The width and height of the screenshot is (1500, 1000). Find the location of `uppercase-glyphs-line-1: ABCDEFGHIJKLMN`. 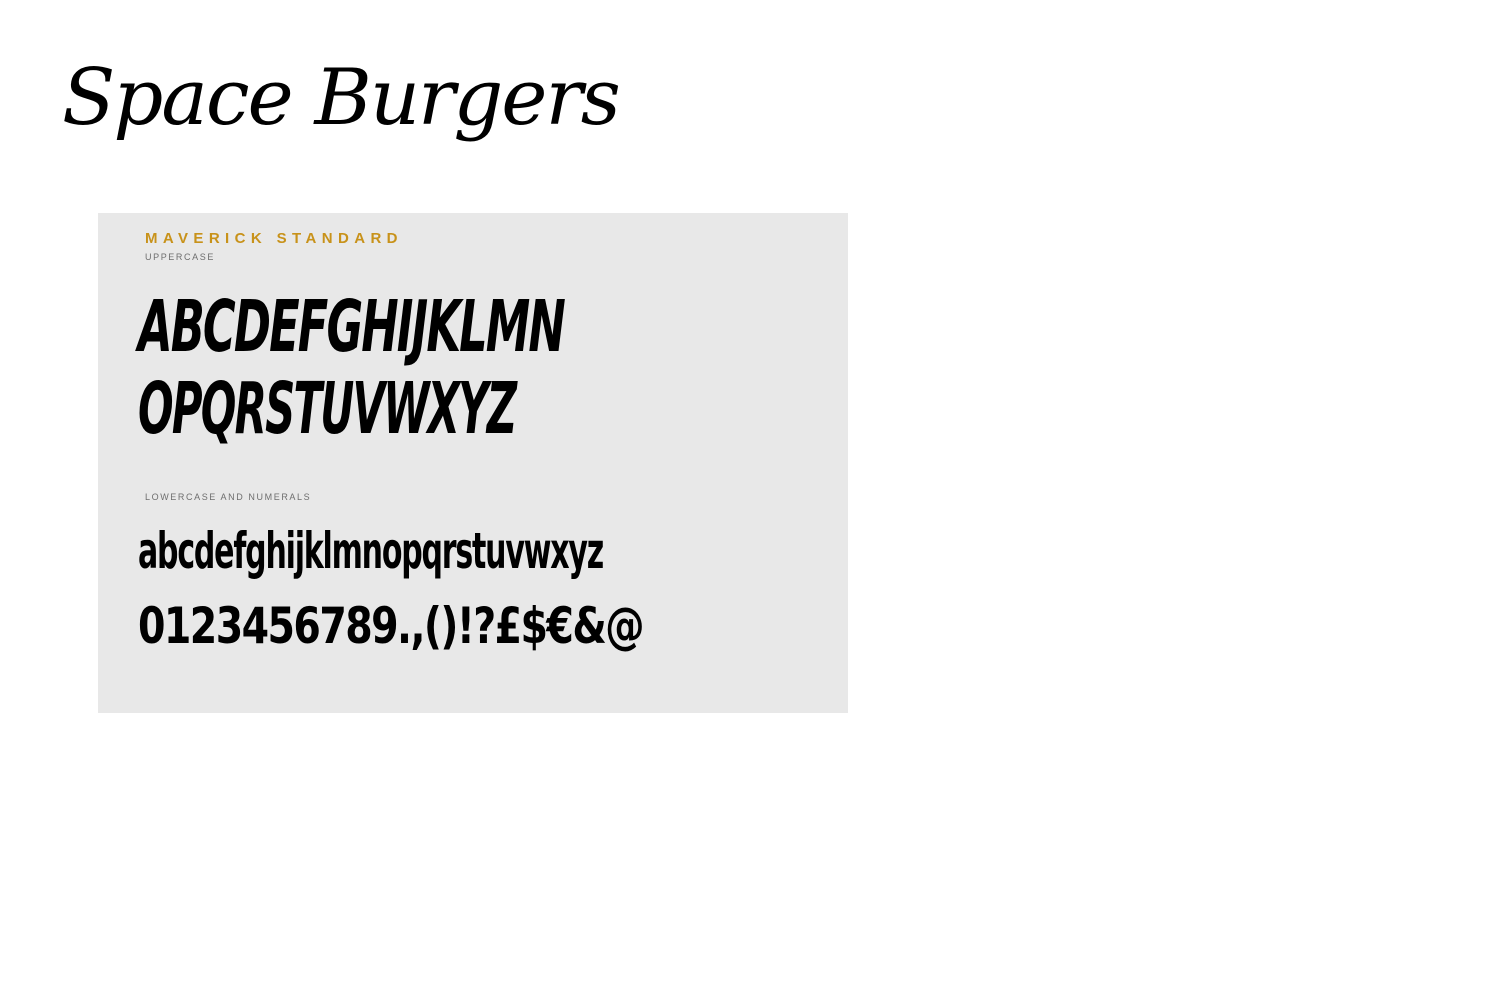

uppercase-glyphs-line-1: ABCDEFGHIJKLMN is located at coordinates (352, 326).